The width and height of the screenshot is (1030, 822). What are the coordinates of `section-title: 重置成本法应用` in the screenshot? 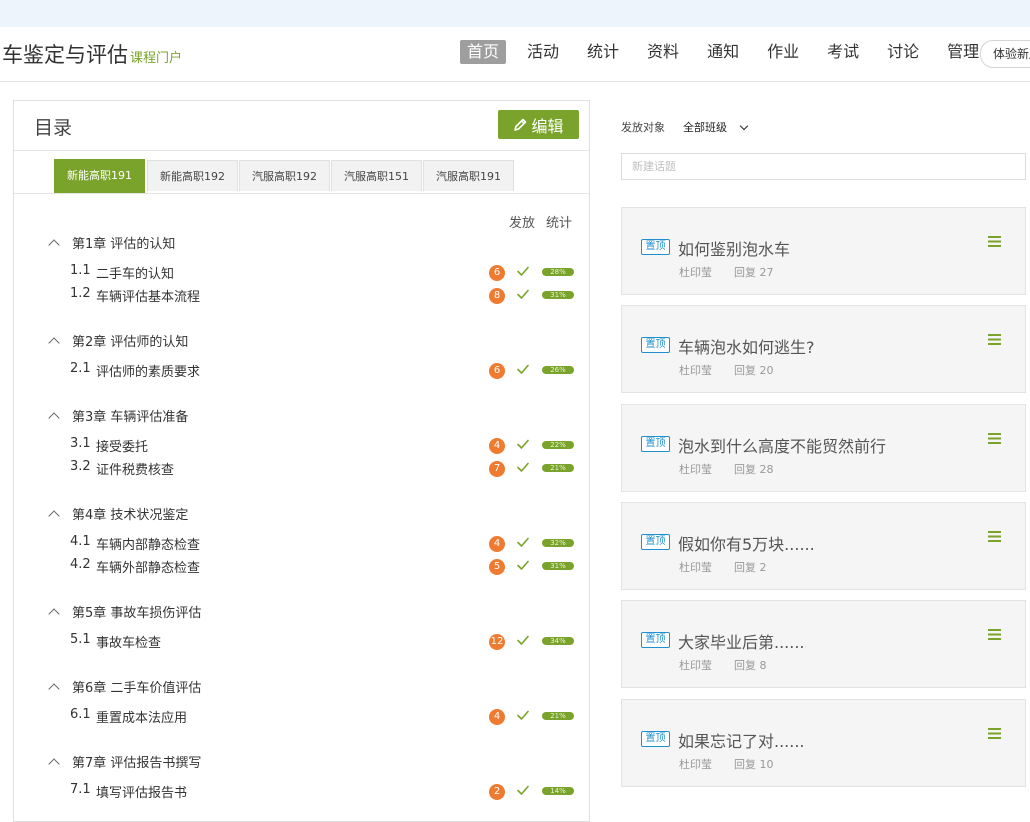 It's located at (142, 718).